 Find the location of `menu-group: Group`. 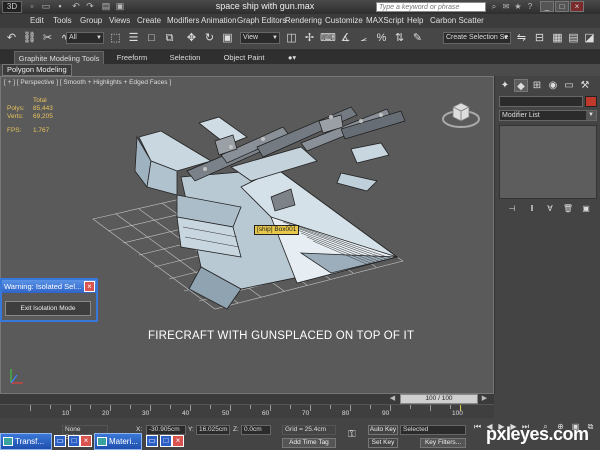

menu-group: Group is located at coordinates (91, 20).